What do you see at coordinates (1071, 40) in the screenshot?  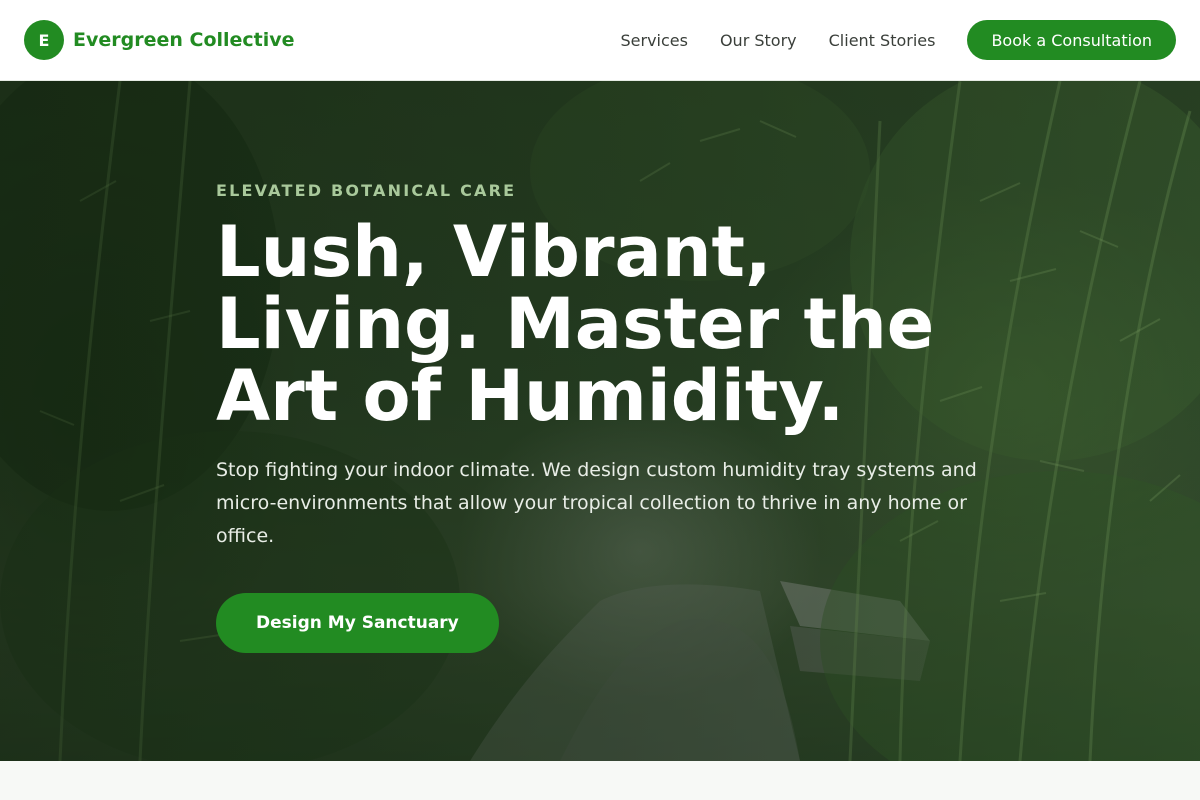 I see `book-consultation-button: Book a Consultation` at bounding box center [1071, 40].